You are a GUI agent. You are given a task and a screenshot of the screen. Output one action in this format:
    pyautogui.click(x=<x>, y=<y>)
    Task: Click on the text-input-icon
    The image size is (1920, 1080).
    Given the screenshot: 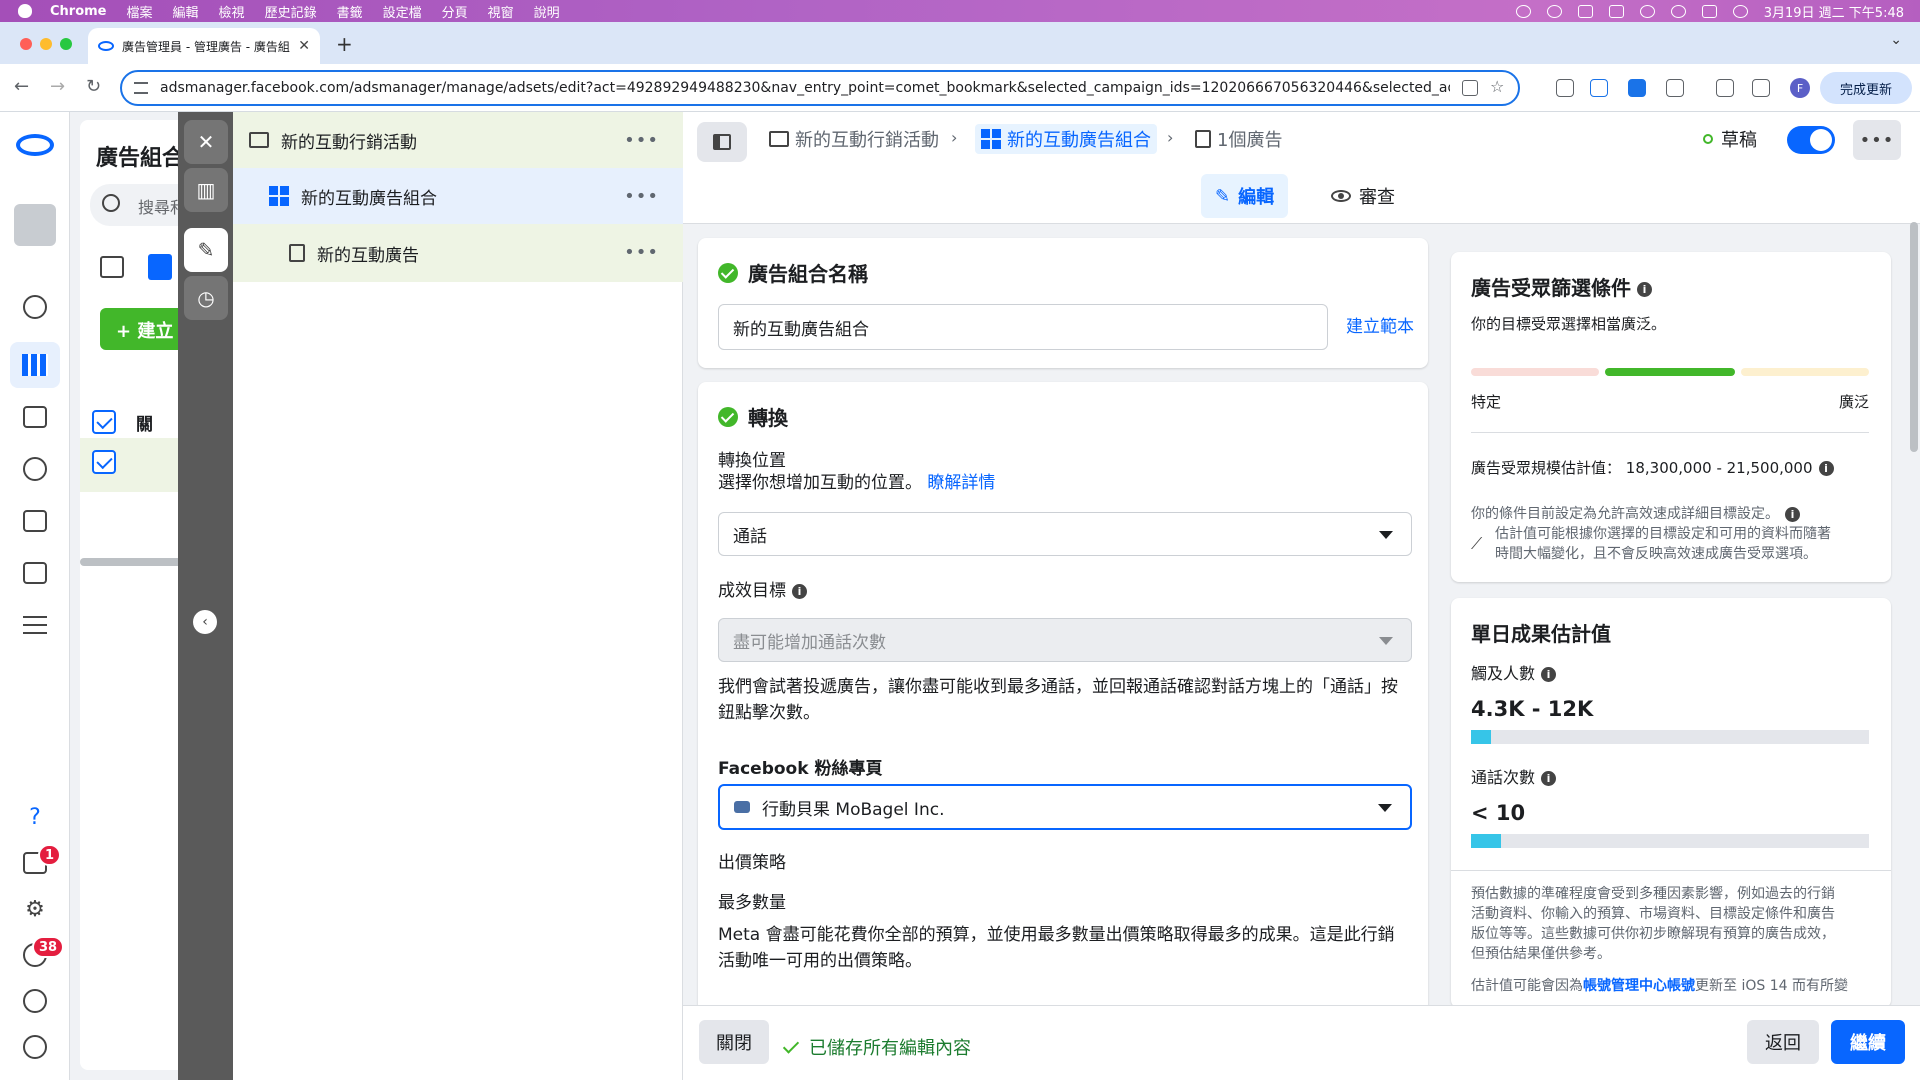 What is the action you would take?
    pyautogui.click(x=1585, y=11)
    